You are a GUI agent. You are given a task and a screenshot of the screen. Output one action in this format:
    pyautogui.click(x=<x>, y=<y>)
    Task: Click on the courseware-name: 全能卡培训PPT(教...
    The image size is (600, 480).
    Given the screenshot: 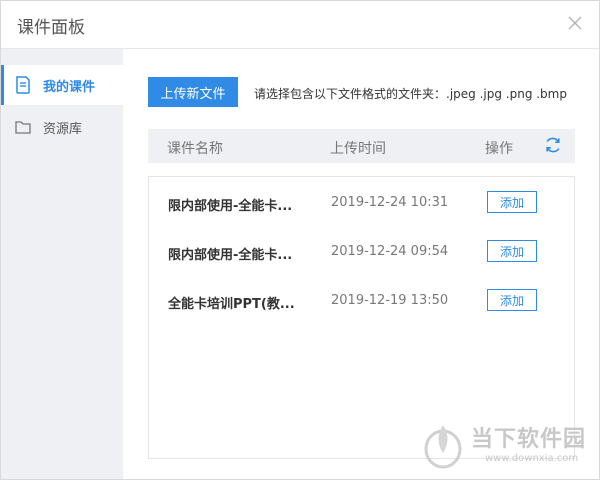 What is the action you would take?
    pyautogui.click(x=231, y=302)
    